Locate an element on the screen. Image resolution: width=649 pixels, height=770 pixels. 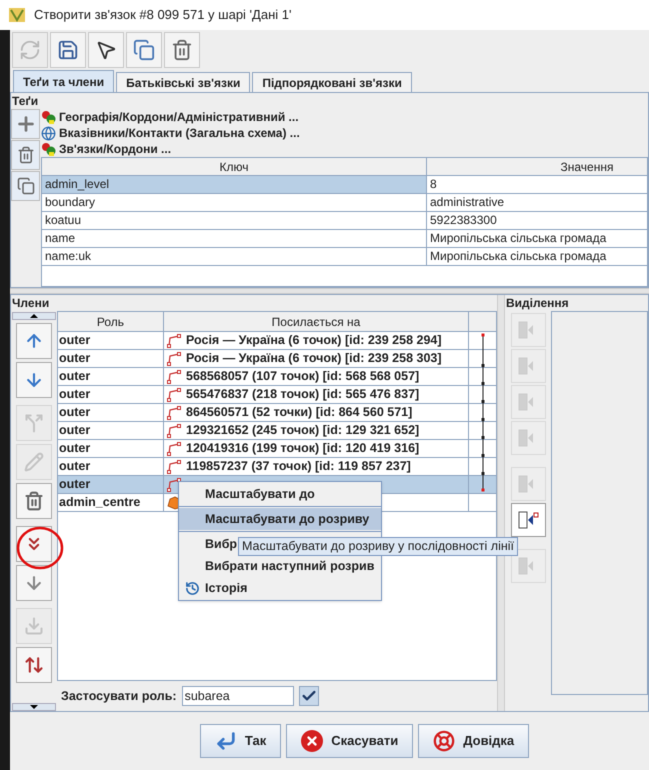
section-label: Члени is located at coordinates (30, 303).